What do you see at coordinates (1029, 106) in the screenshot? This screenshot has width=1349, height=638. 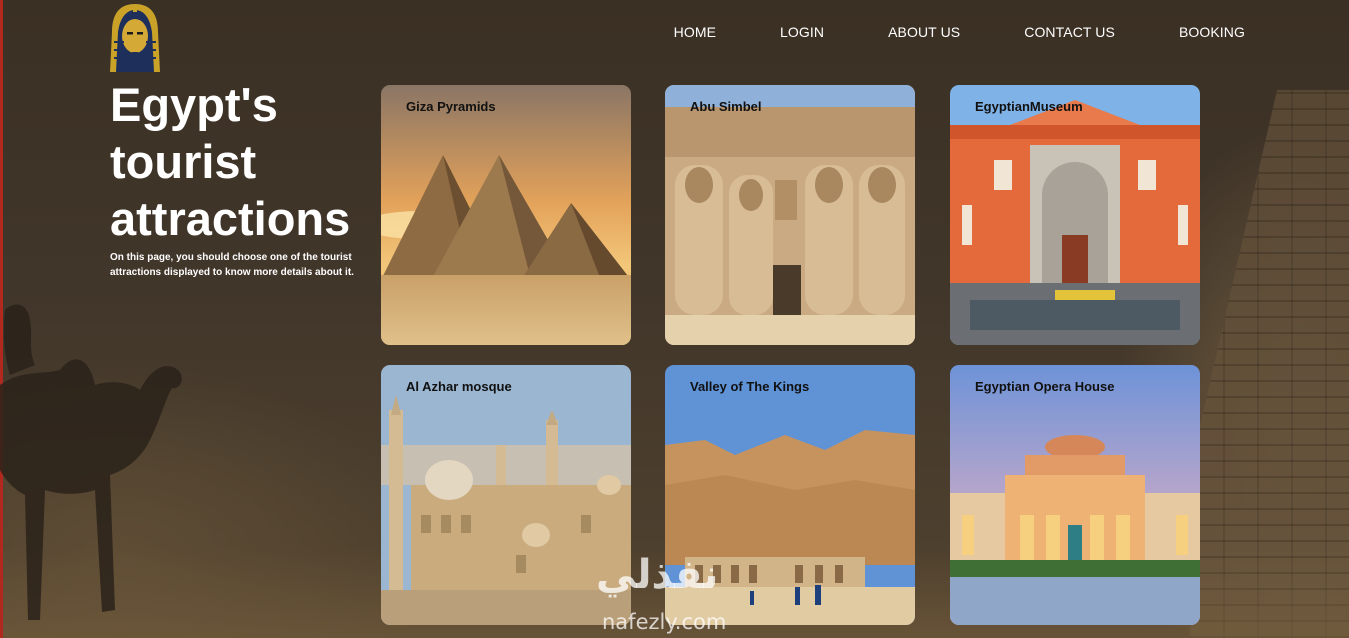 I see `card-label: EgyptianMuseum` at bounding box center [1029, 106].